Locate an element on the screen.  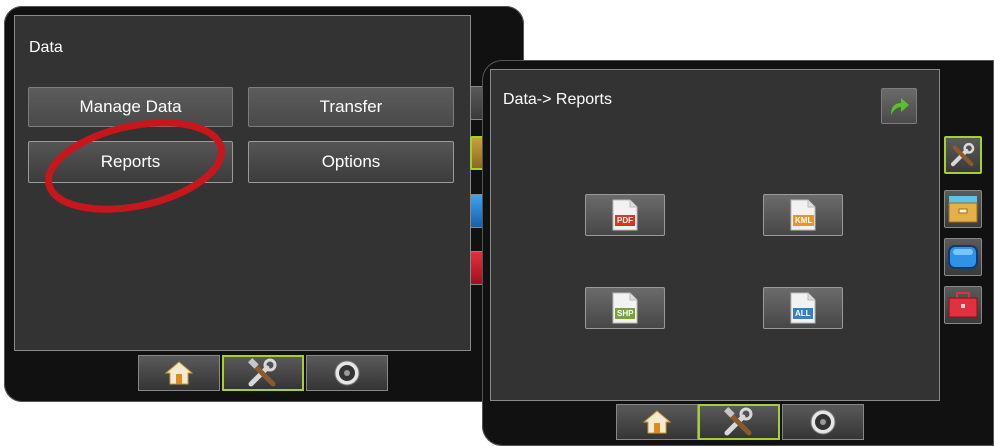
toolbox-side-tab is located at coordinates (963, 305).